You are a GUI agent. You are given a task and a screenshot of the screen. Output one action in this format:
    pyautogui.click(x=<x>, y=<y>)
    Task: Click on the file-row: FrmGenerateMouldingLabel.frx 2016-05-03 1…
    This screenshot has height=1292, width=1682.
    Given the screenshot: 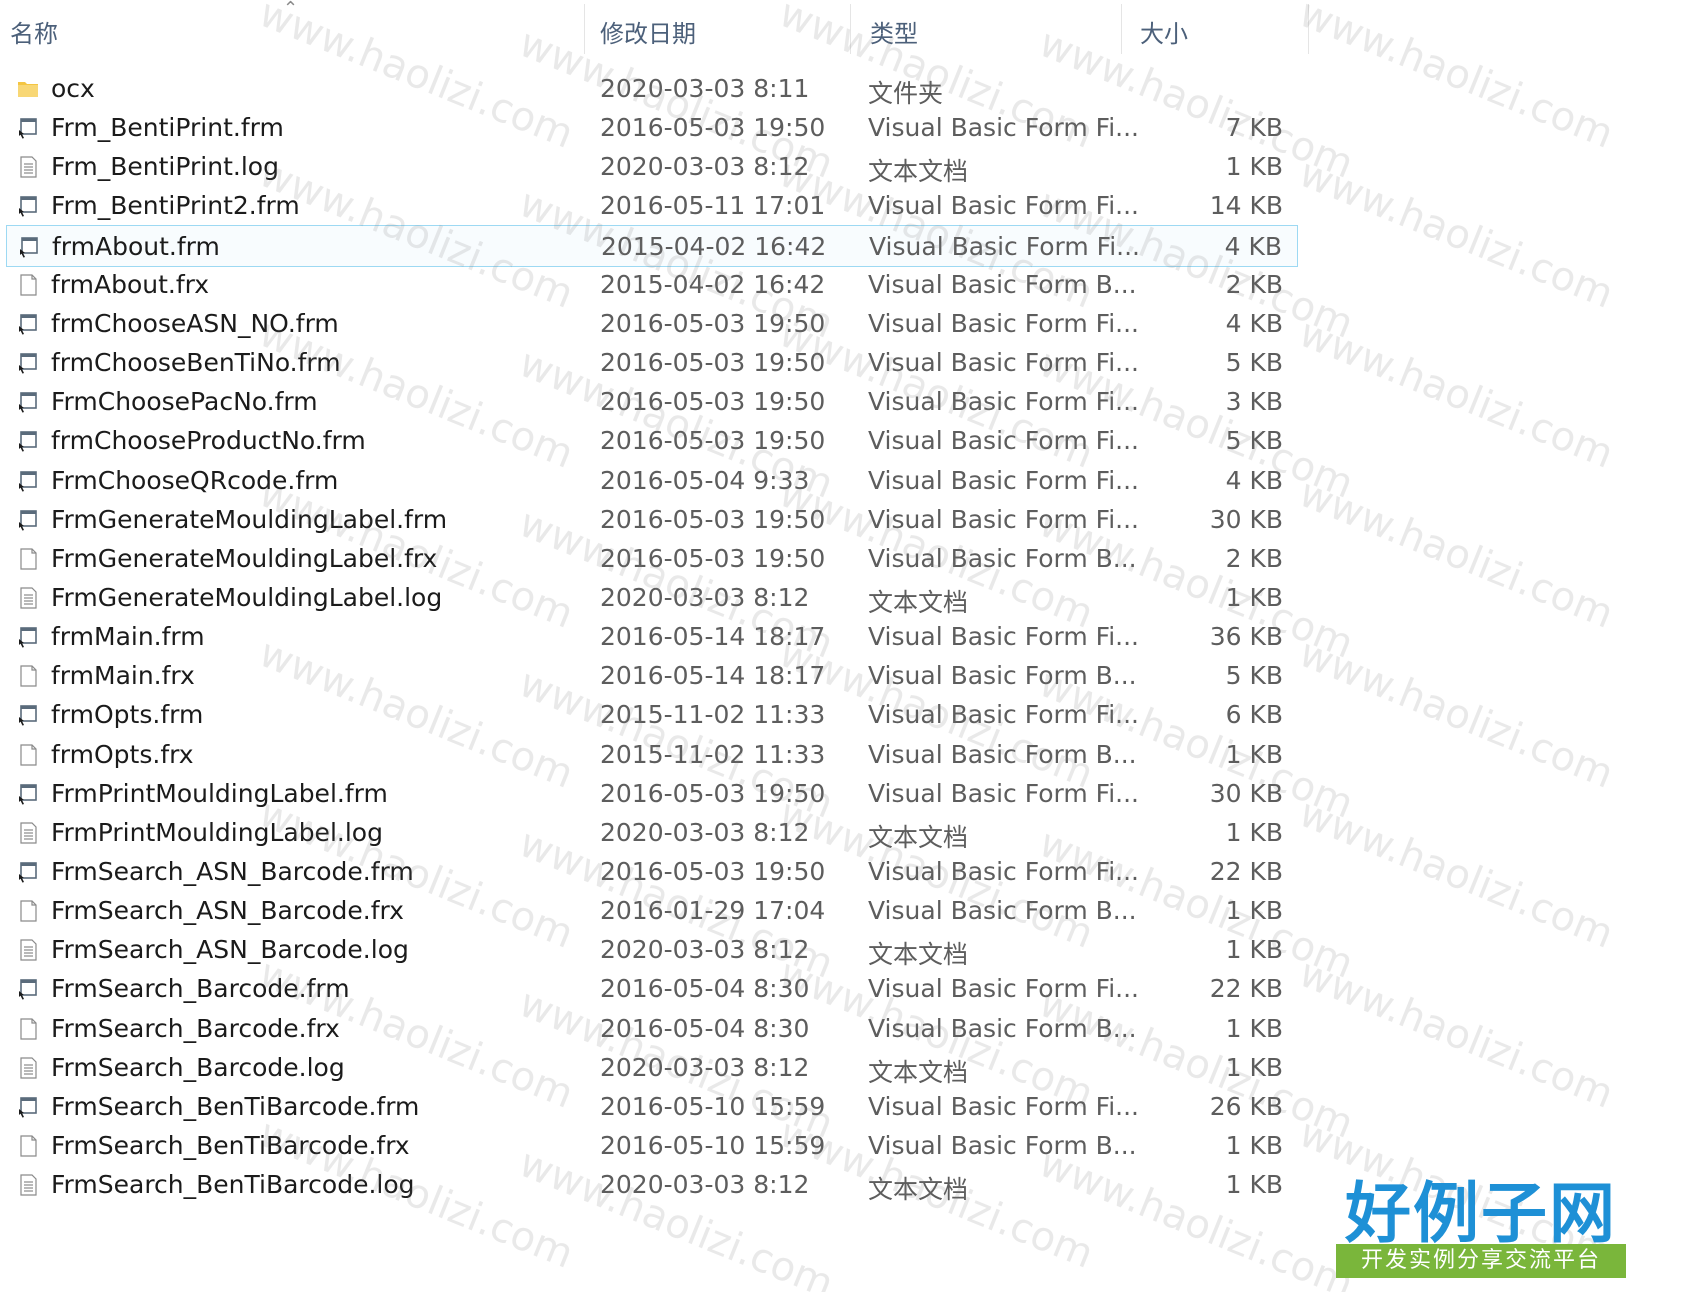 What is the action you would take?
    pyautogui.click(x=652, y=559)
    